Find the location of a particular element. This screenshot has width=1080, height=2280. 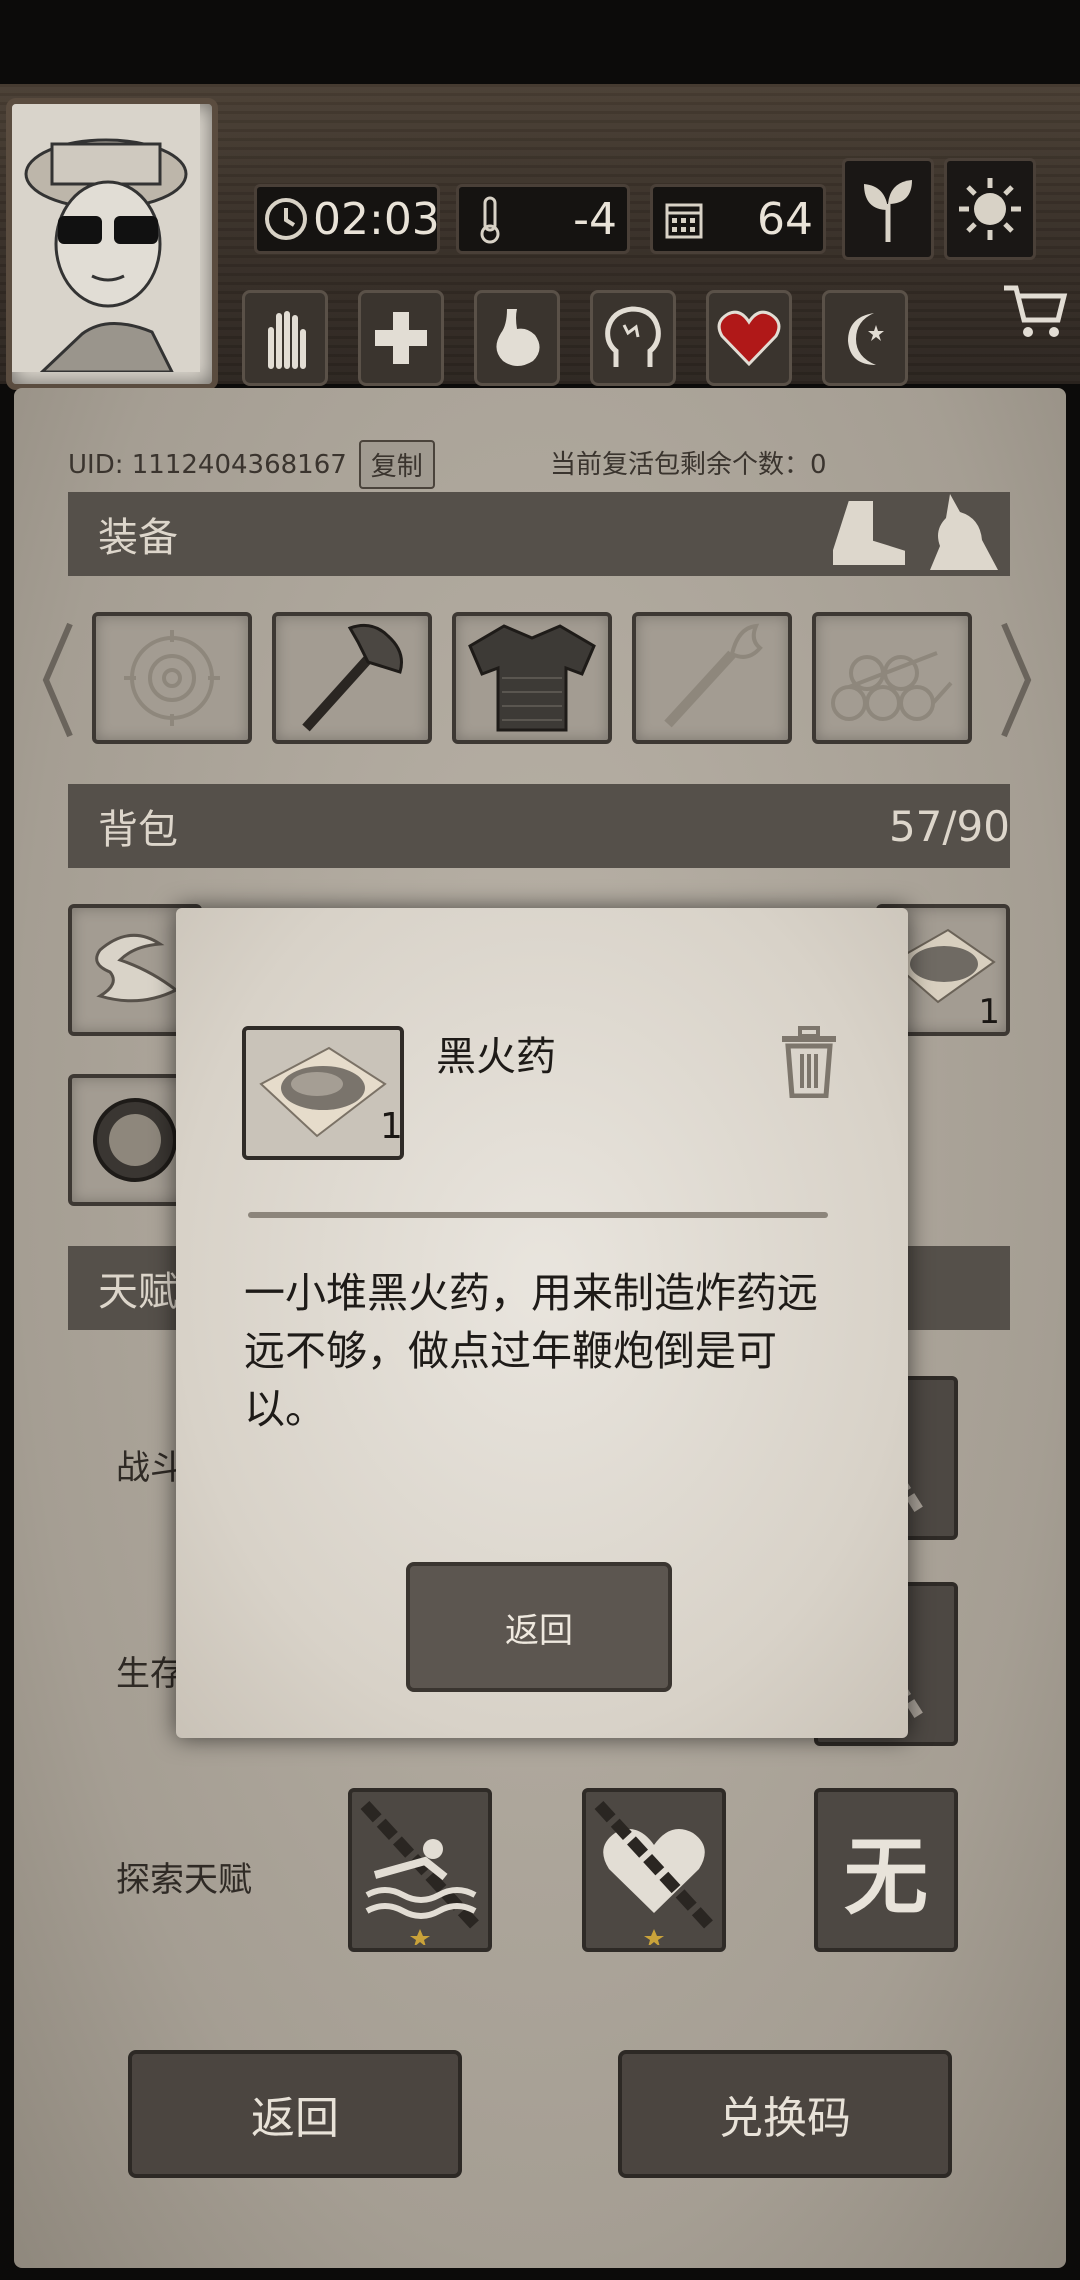

delete-item-button is located at coordinates (809, 1062).